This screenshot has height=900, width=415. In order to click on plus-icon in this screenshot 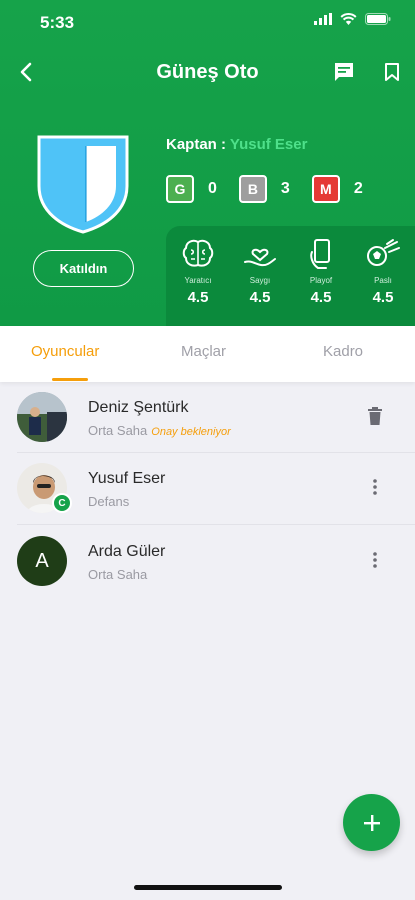, I will do `click(371, 822)`.